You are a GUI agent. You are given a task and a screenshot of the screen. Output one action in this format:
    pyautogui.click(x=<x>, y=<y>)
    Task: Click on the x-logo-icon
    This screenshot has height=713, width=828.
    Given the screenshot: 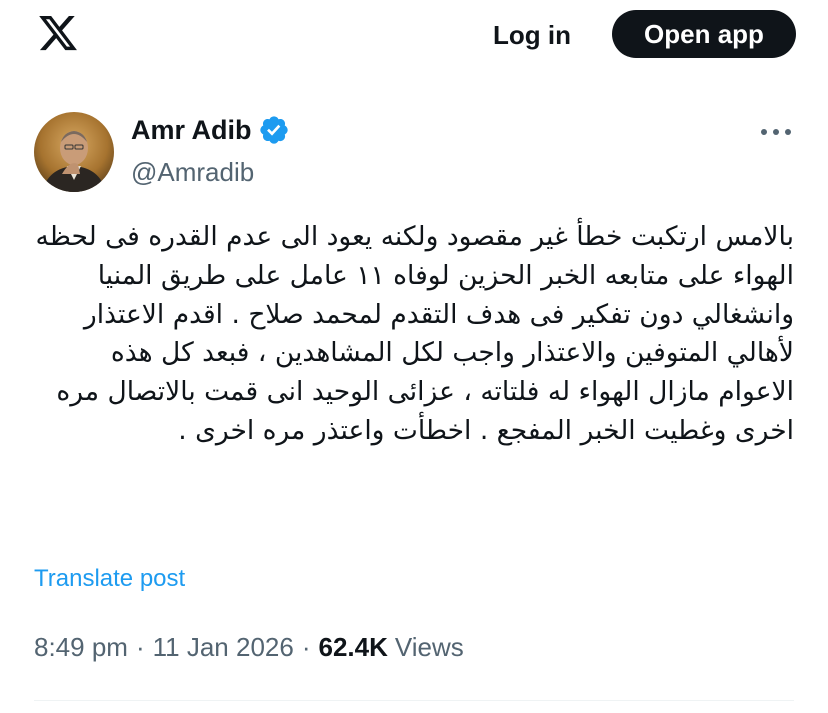 What is the action you would take?
    pyautogui.click(x=58, y=33)
    